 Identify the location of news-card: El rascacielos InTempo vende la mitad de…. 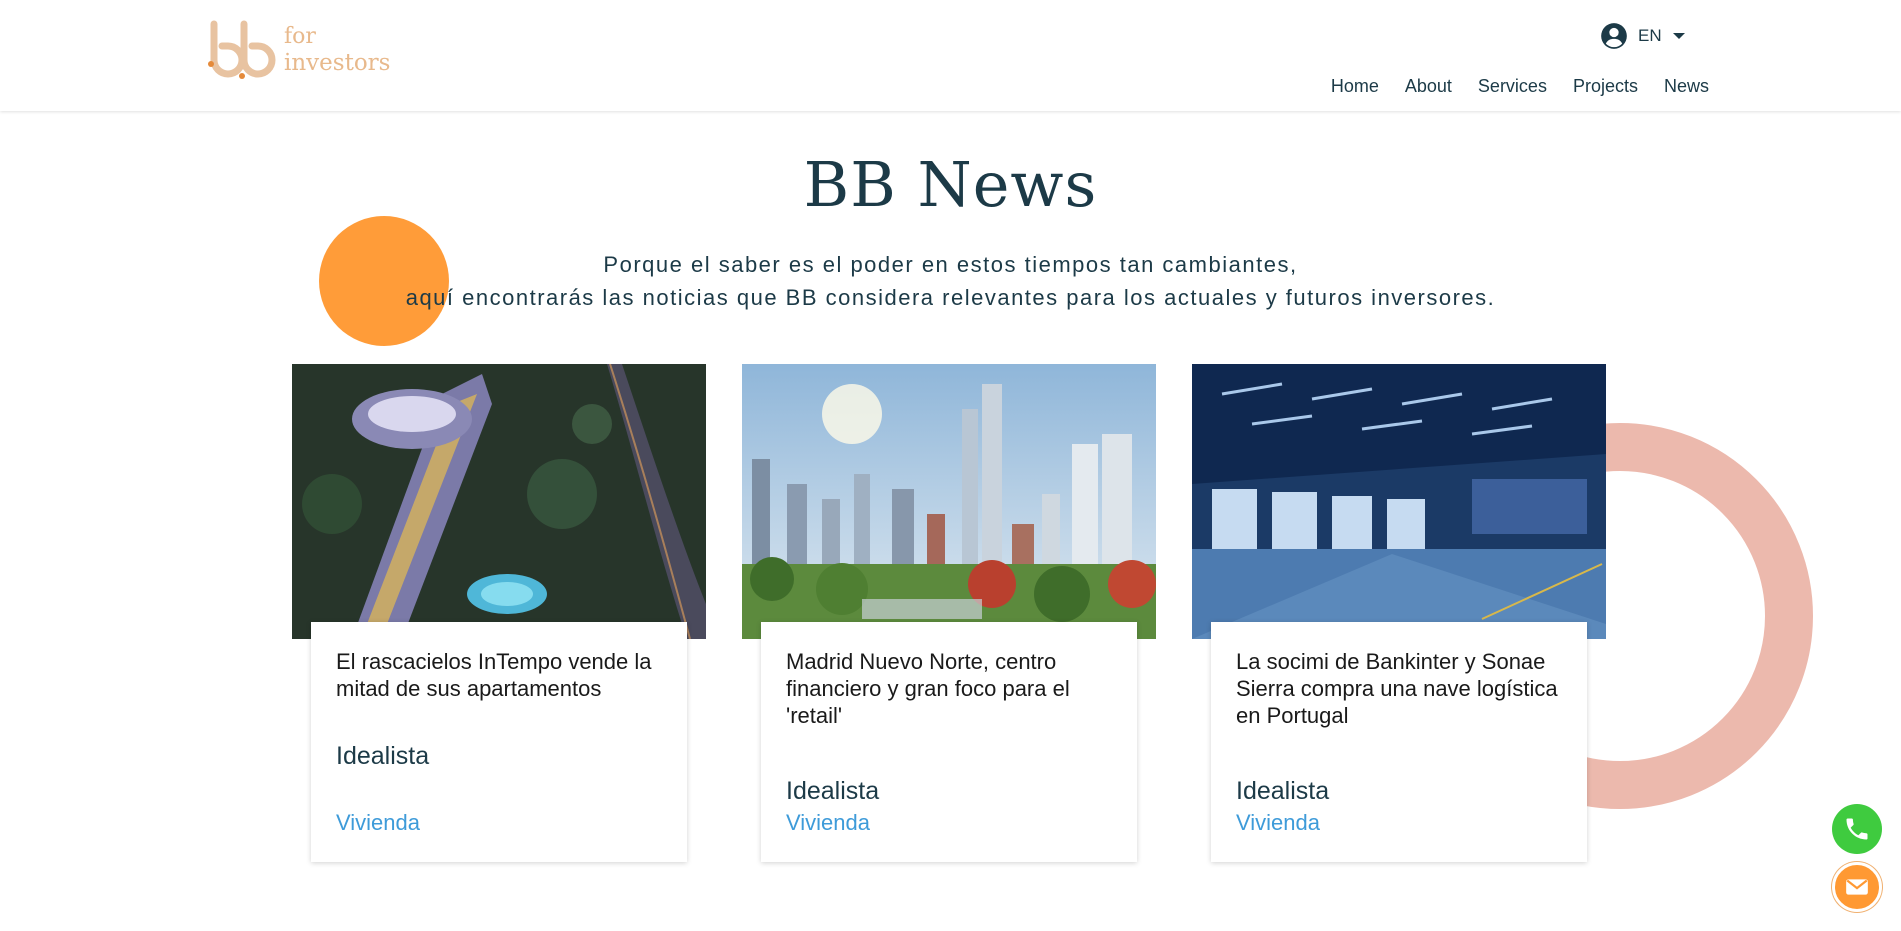
(499, 613).